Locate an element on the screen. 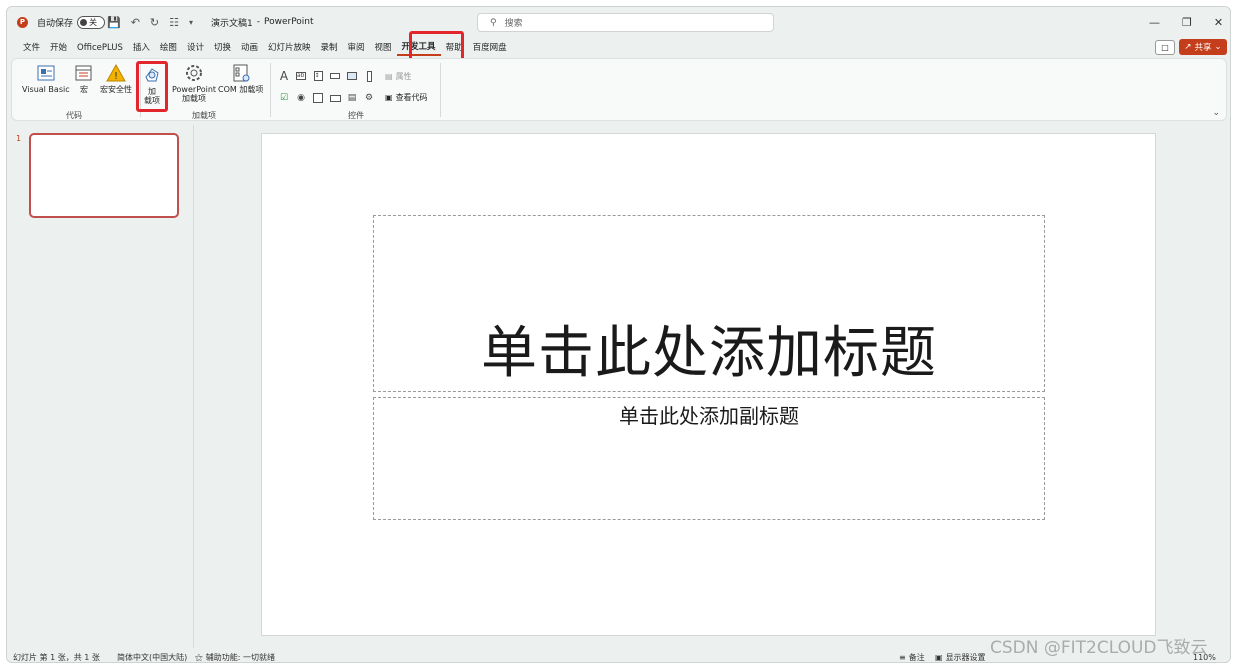 Image resolution: width=1237 pixels, height=669 pixels. label-control-icon: A is located at coordinates (284, 76).